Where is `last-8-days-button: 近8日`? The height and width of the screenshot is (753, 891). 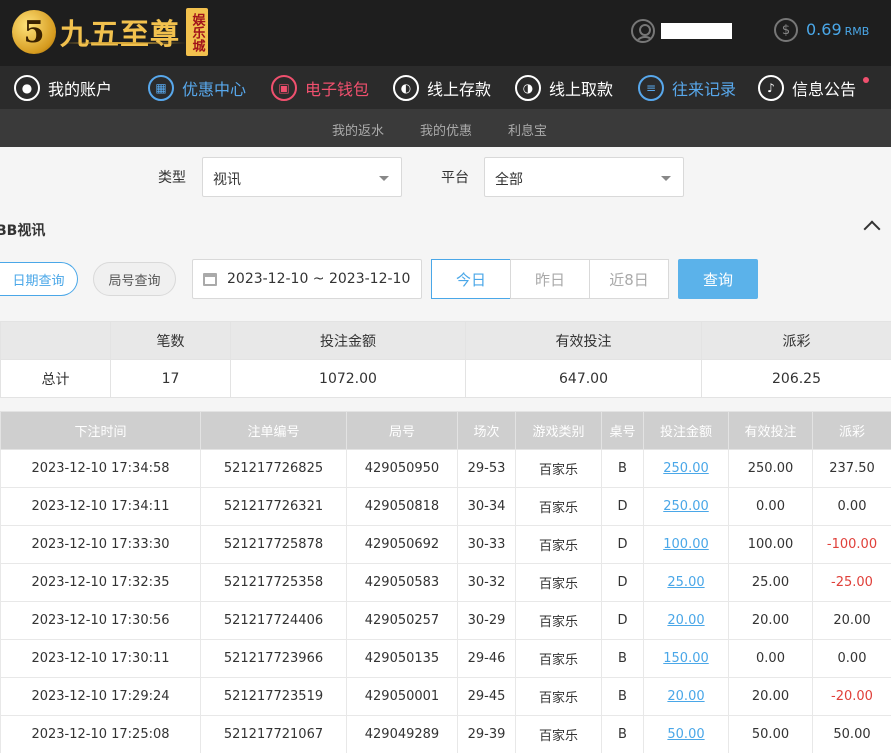
last-8-days-button: 近8日 is located at coordinates (629, 279).